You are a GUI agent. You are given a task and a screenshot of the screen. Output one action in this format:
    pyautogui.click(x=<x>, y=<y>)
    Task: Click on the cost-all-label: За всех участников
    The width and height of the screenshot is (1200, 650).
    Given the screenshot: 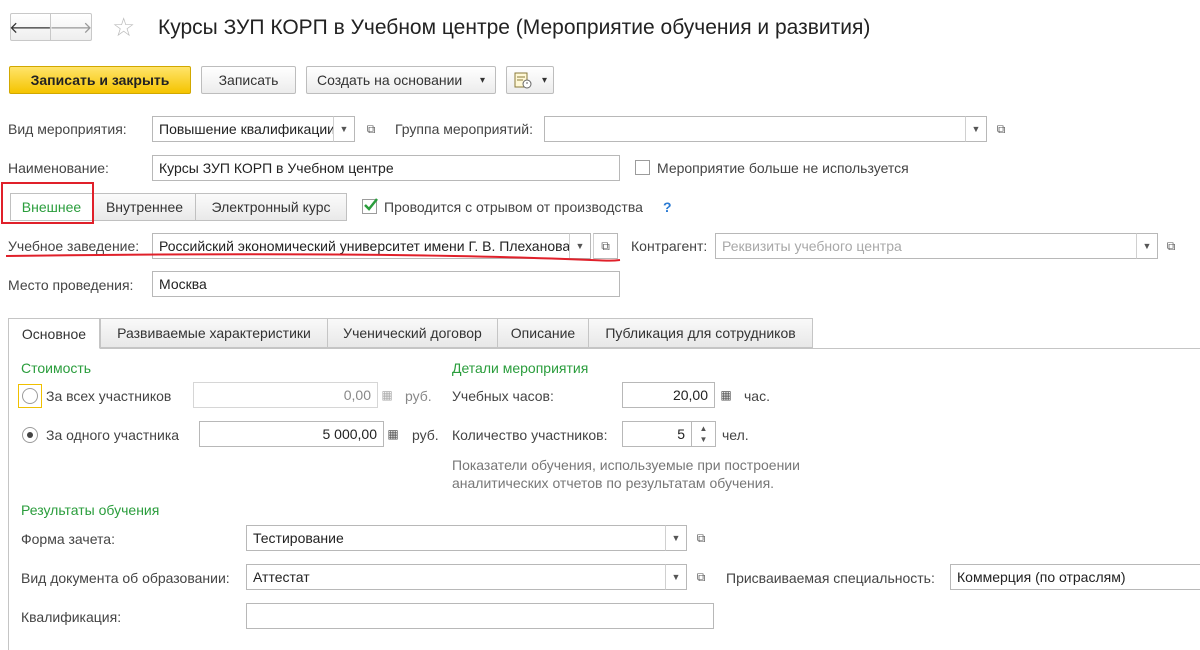 What is the action you would take?
    pyautogui.click(x=109, y=396)
    